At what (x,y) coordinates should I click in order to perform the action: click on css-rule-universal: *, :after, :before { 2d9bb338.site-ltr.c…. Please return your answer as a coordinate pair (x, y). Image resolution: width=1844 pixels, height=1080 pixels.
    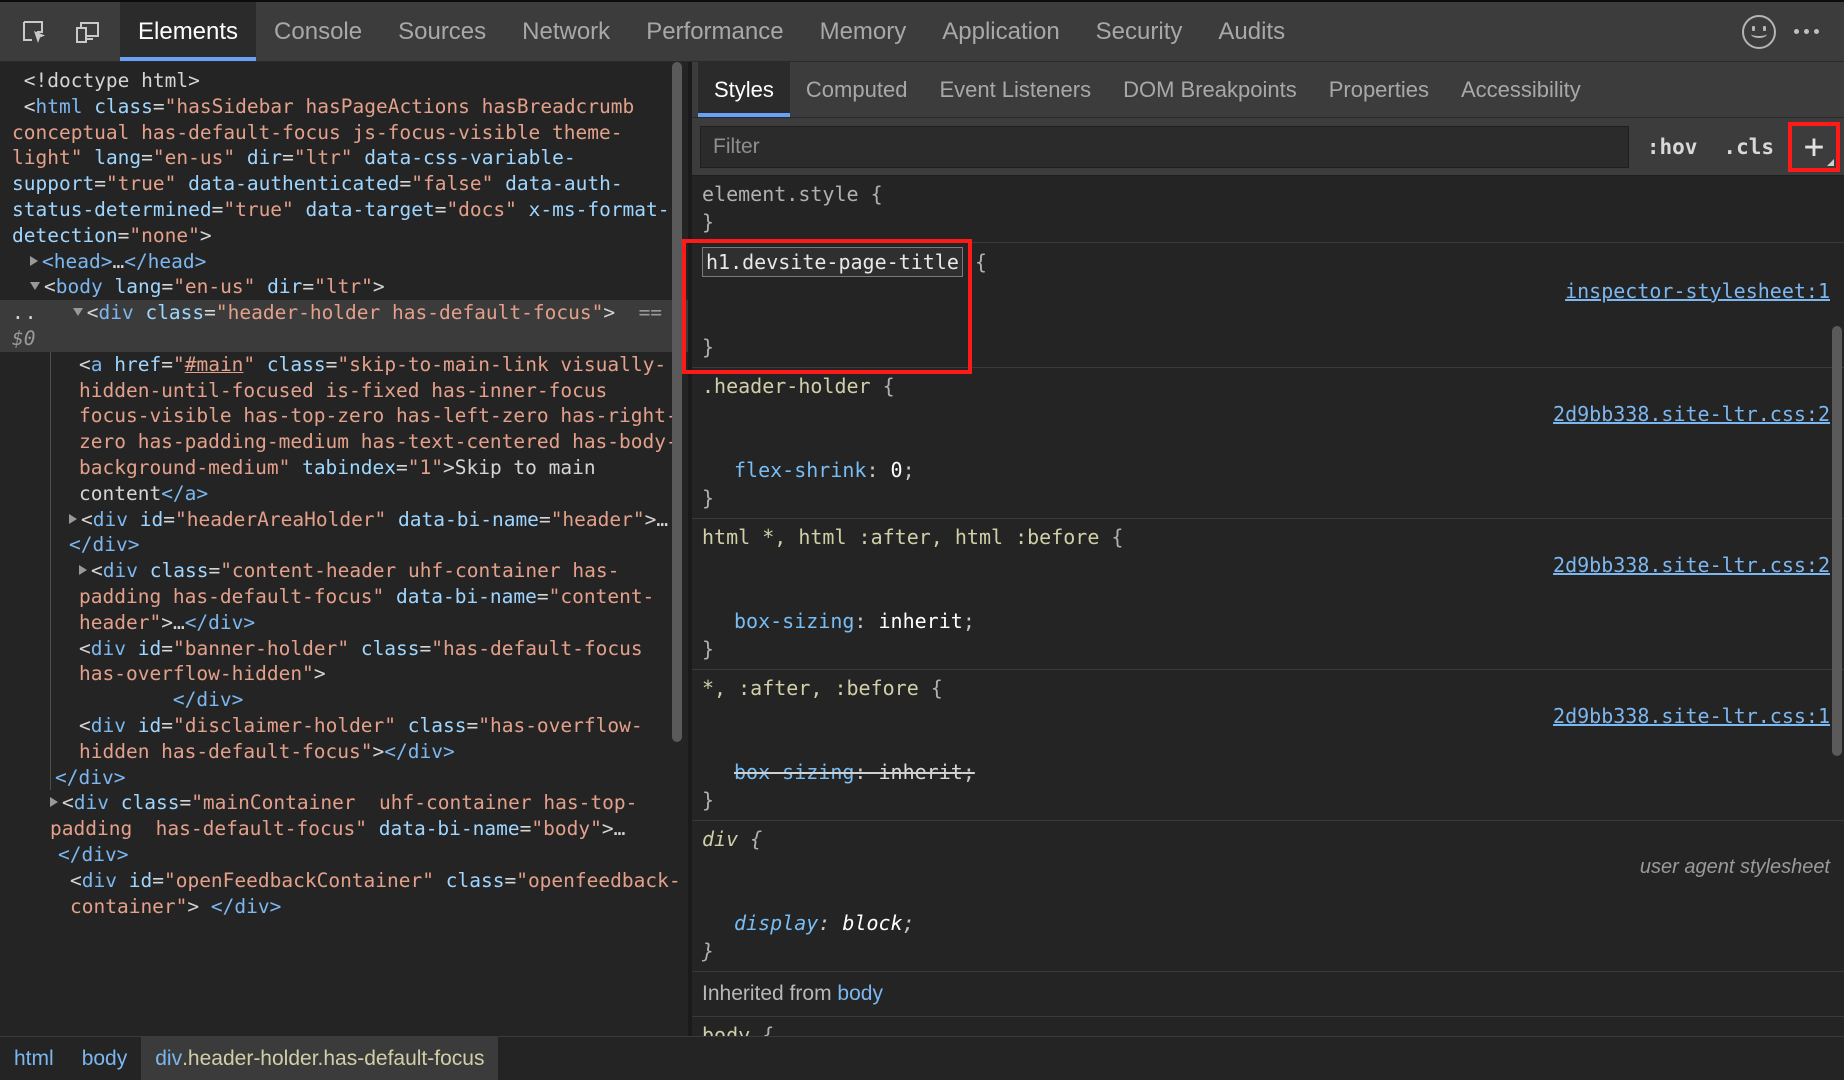
    Looking at the image, I should click on (1268, 745).